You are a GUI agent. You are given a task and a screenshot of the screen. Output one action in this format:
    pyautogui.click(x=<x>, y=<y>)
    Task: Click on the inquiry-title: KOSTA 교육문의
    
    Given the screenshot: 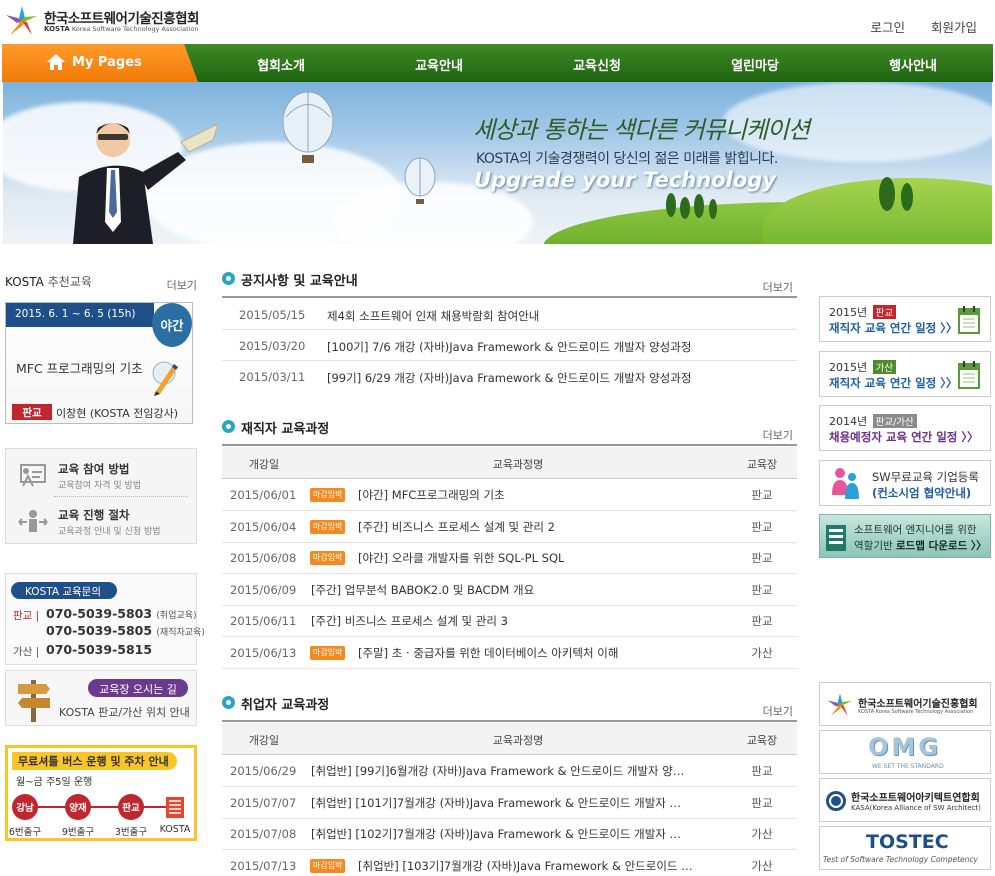 What is the action you would take?
    pyautogui.click(x=64, y=590)
    